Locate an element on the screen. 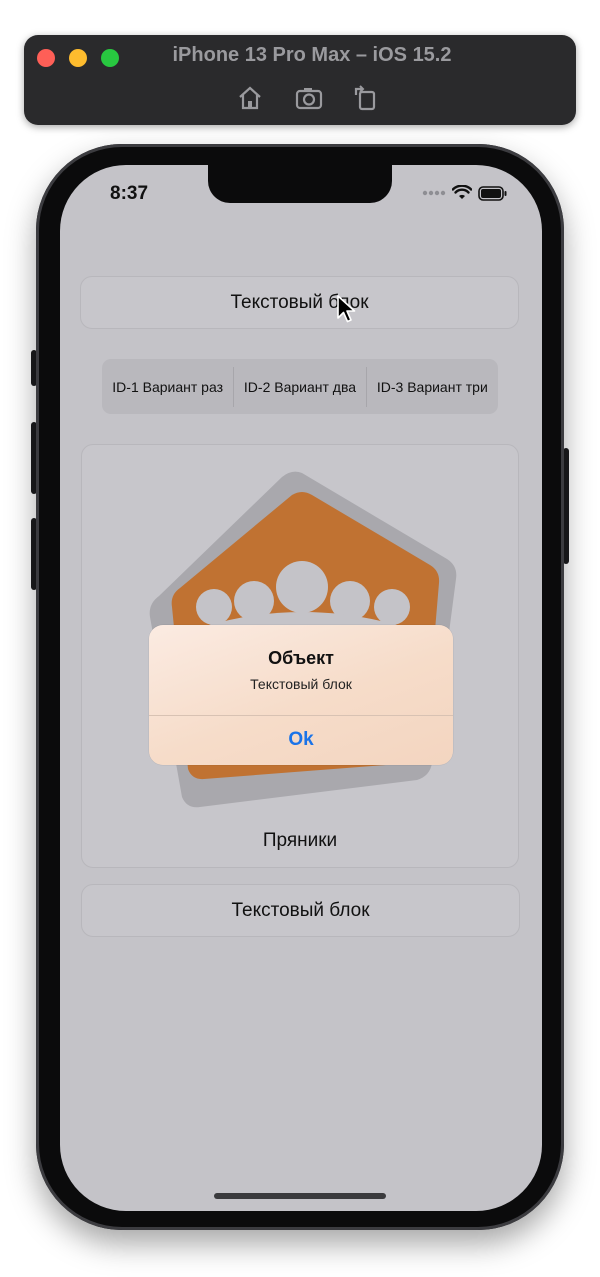 The width and height of the screenshot is (600, 1277). bottom-text-button: Текстовый блок is located at coordinates (300, 910).